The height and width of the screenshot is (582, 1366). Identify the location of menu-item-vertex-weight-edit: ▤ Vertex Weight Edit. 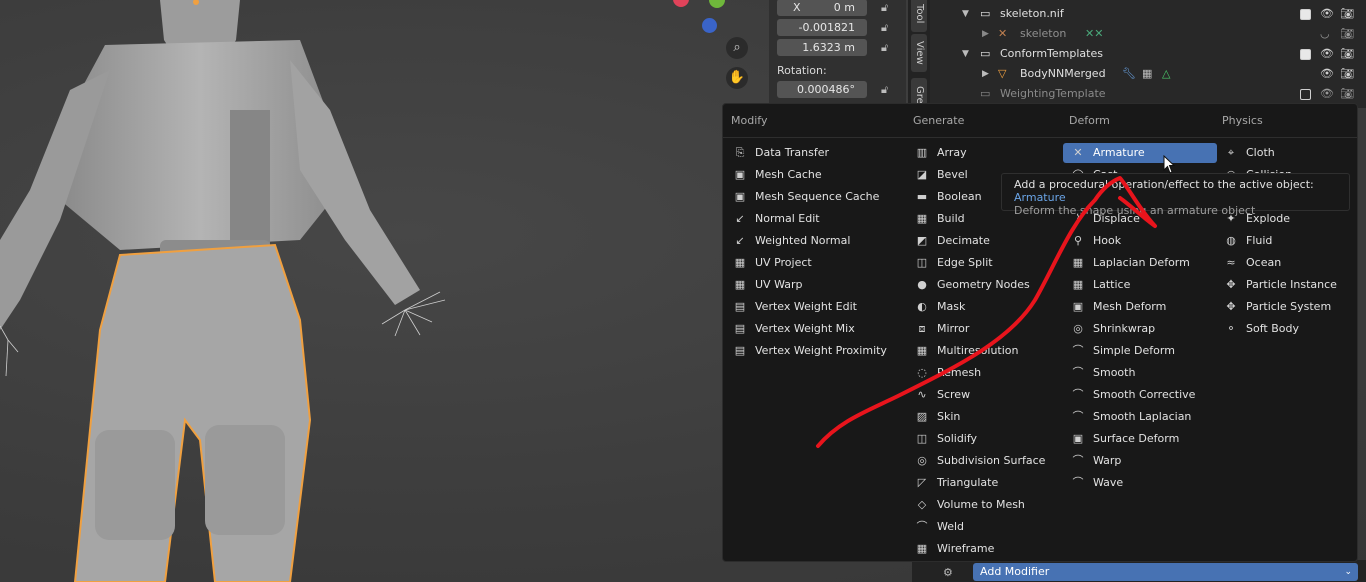
(795, 307).